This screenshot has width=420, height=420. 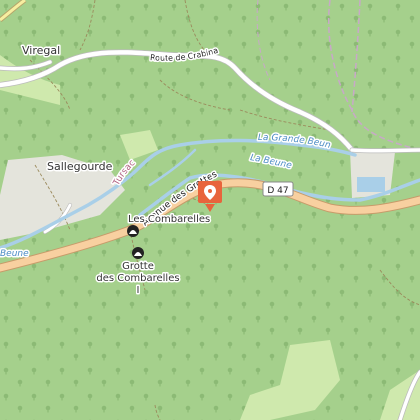 I want to click on poi-label-grotte-line3: I, so click(x=138, y=290).